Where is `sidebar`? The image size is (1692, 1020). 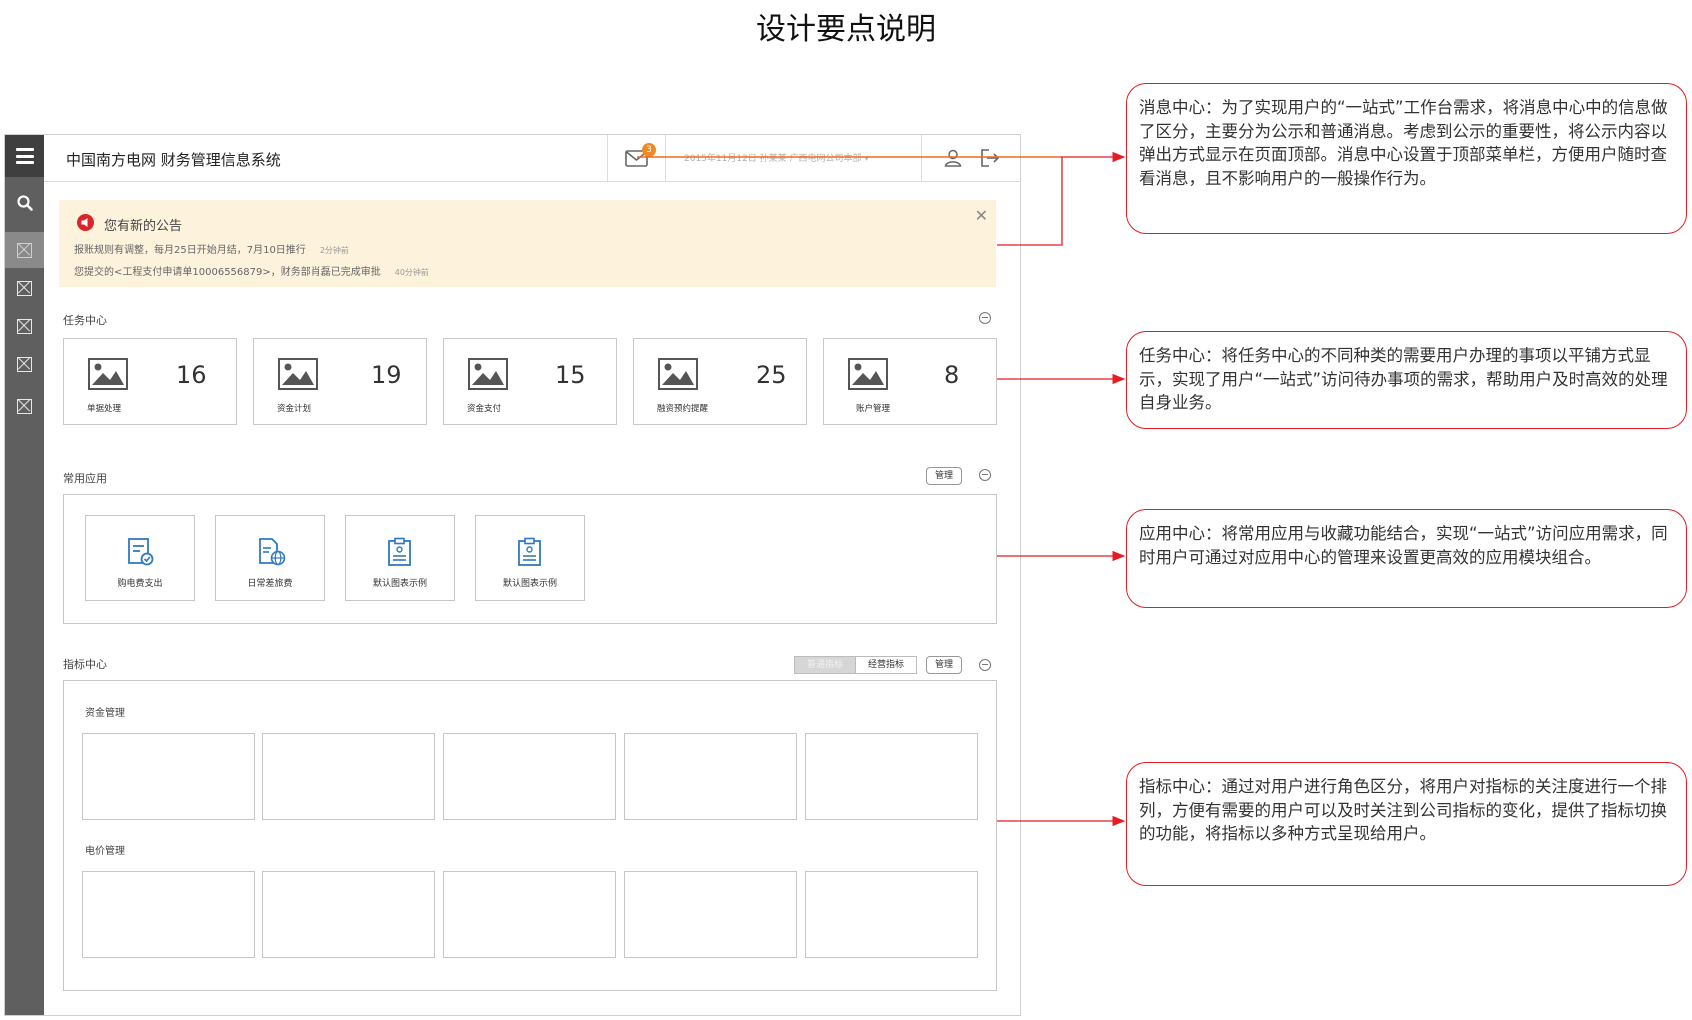 sidebar is located at coordinates (24, 575).